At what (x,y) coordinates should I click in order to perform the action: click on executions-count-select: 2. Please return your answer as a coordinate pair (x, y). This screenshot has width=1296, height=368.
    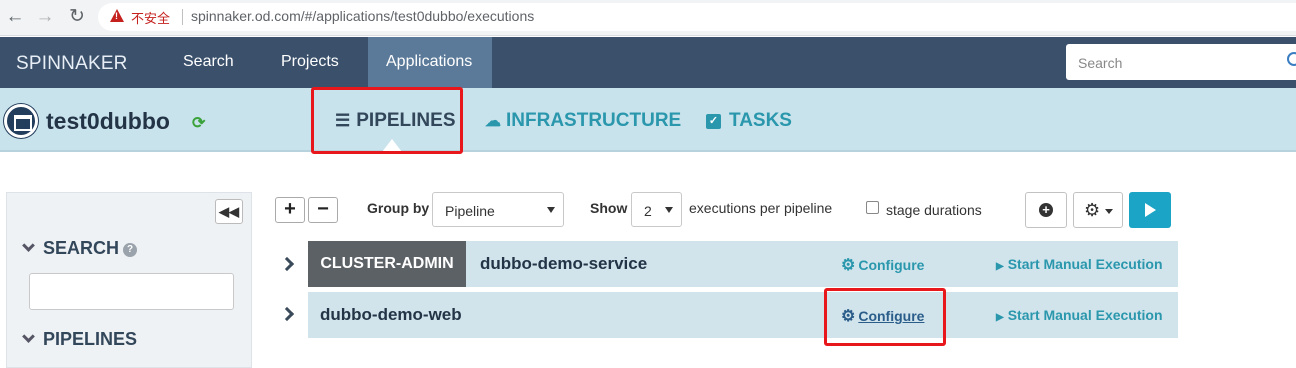
    Looking at the image, I should click on (656, 209).